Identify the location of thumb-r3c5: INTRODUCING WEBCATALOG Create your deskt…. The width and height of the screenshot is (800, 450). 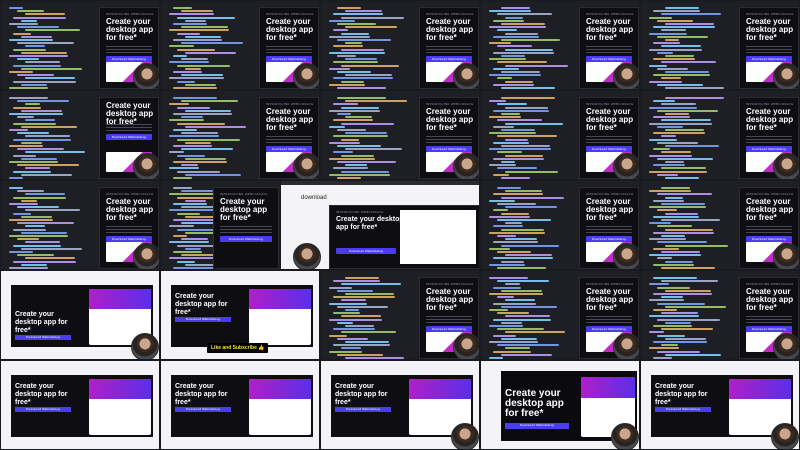
(720, 225).